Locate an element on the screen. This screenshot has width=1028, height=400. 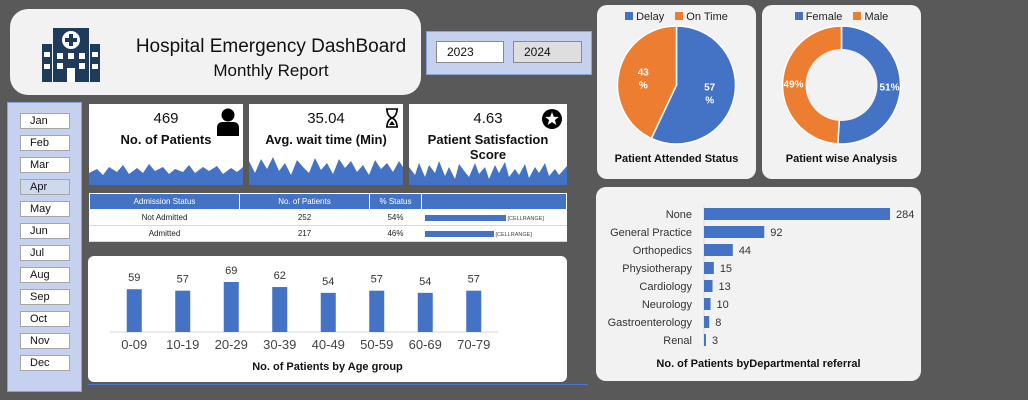
month-button-may: May is located at coordinates (45, 209).